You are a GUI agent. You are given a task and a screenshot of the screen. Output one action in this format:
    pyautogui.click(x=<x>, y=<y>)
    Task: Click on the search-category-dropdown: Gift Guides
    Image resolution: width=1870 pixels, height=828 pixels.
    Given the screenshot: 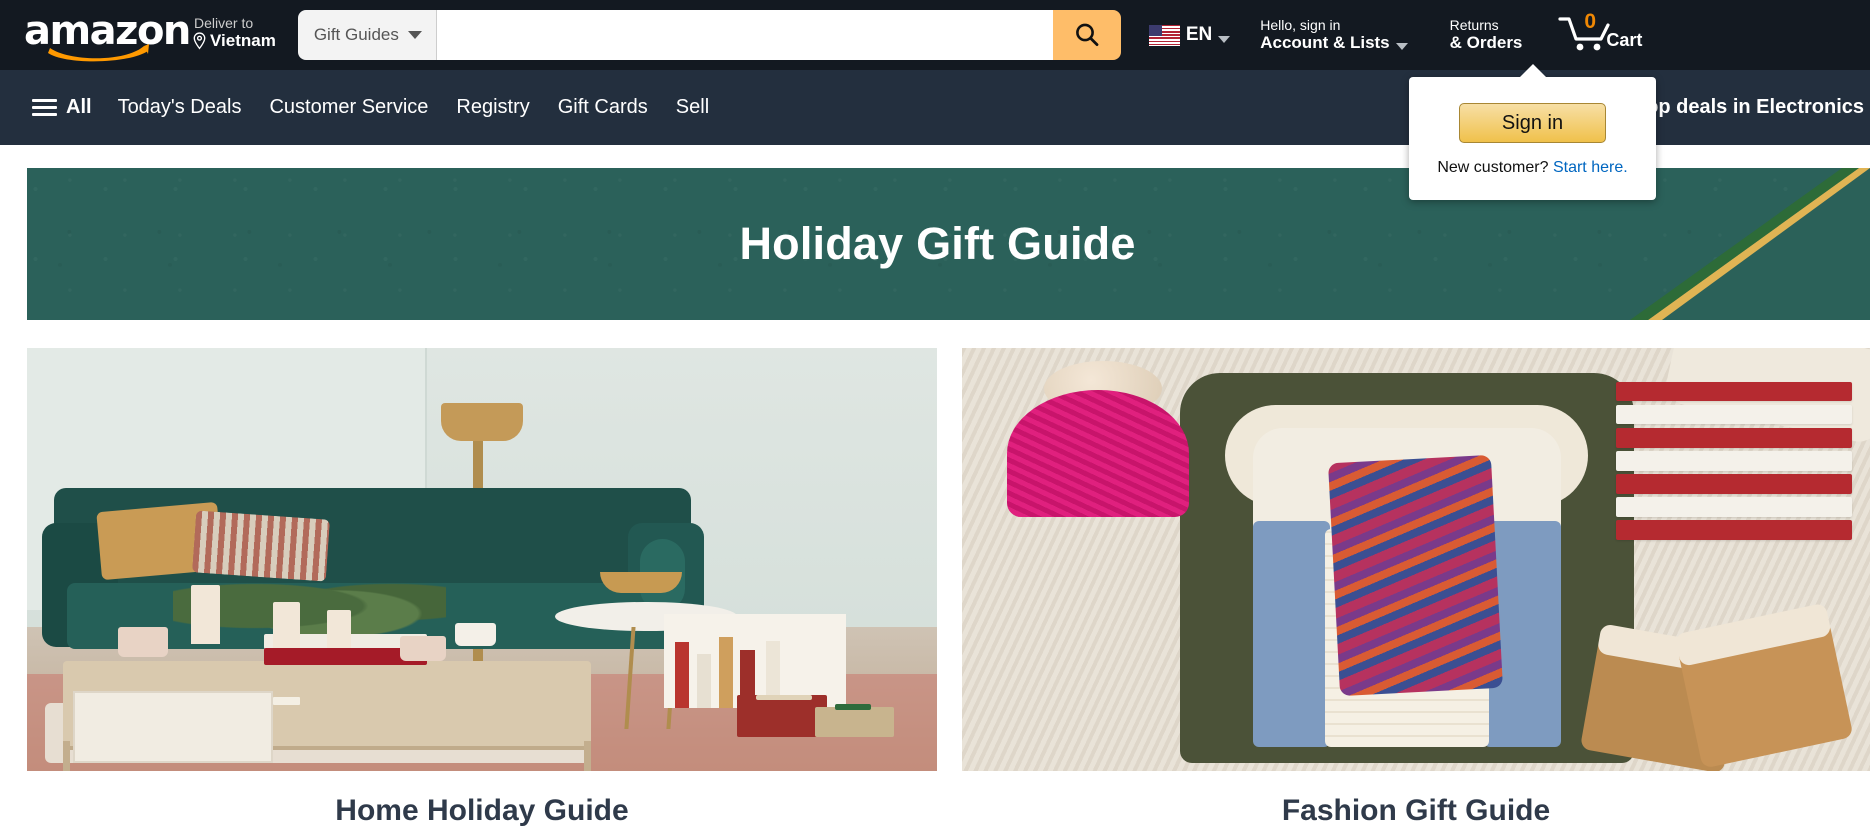 What is the action you would take?
    pyautogui.click(x=367, y=35)
    